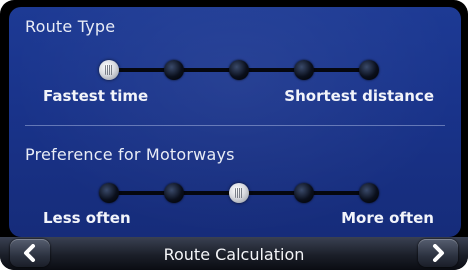  What do you see at coordinates (87, 218) in the screenshot?
I see `motorways-min-label: Less often` at bounding box center [87, 218].